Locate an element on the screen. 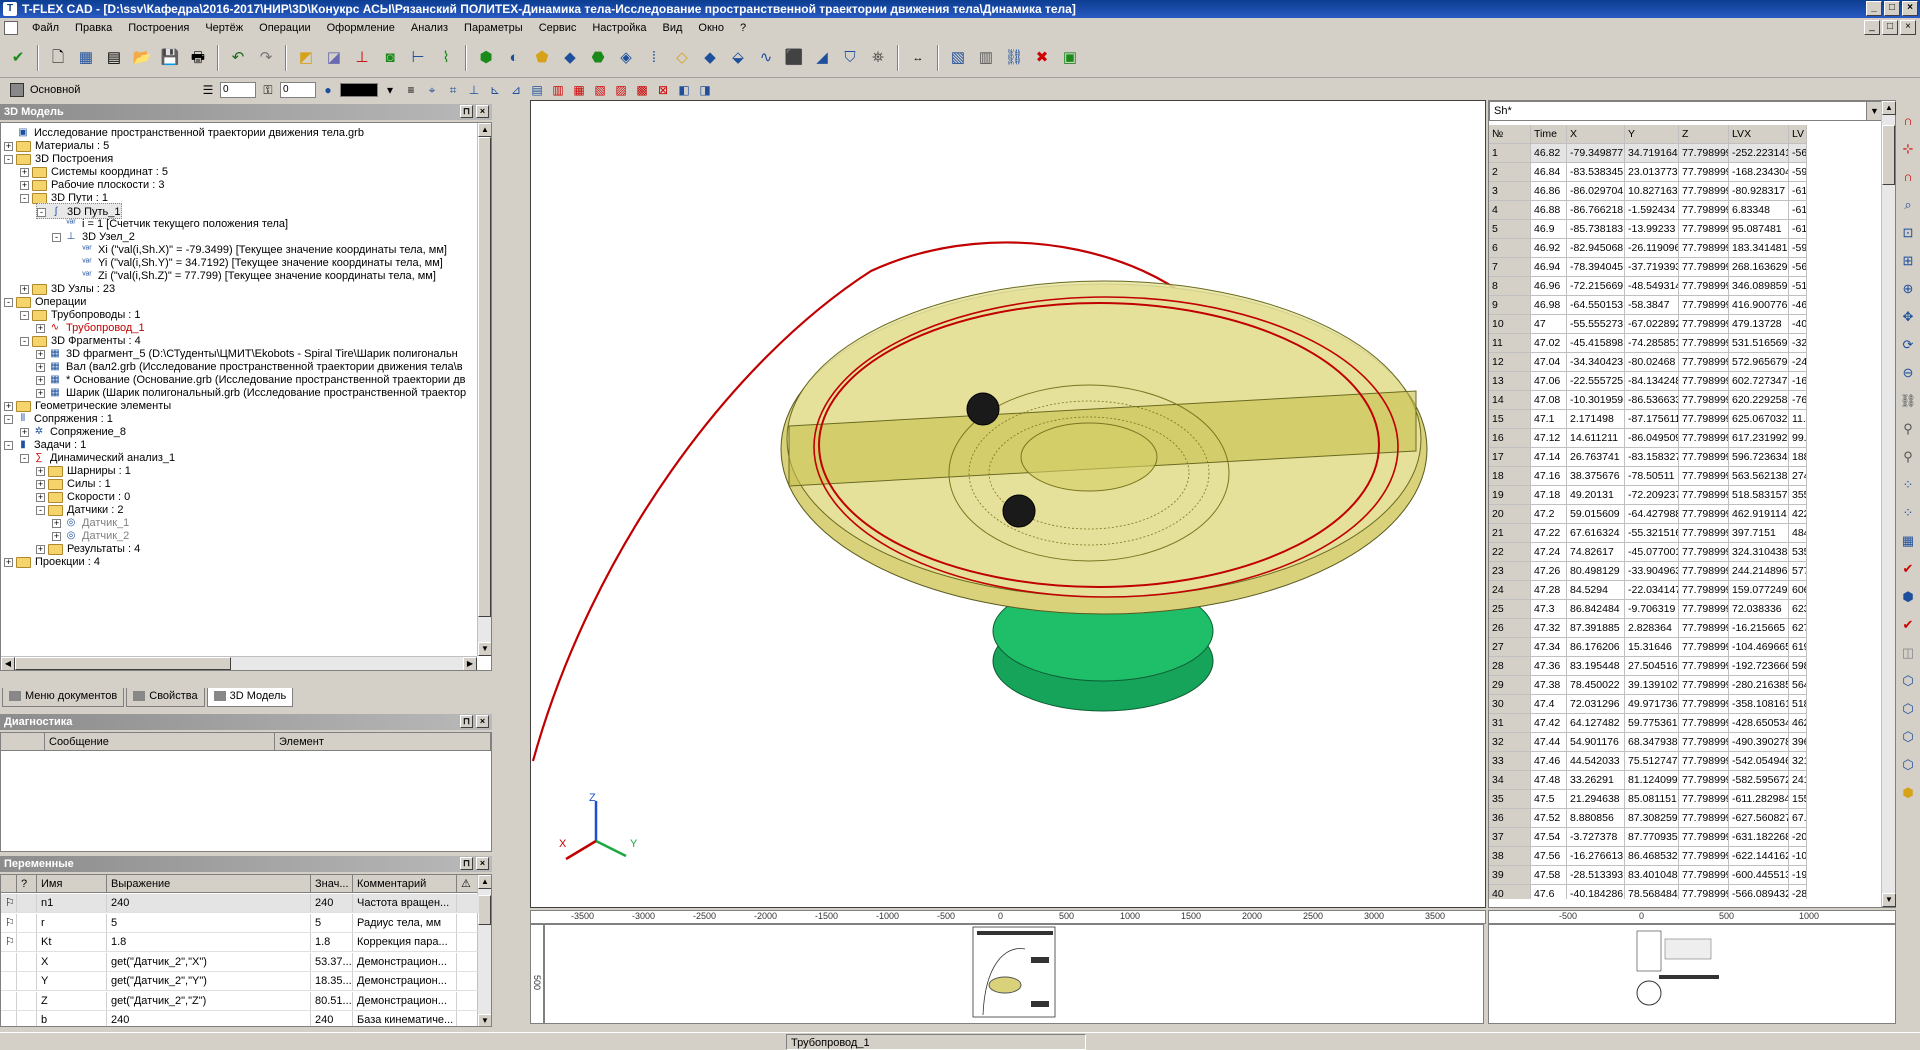 The image size is (1920, 1050). table-cell: -83.538345 is located at coordinates (1596, 172).